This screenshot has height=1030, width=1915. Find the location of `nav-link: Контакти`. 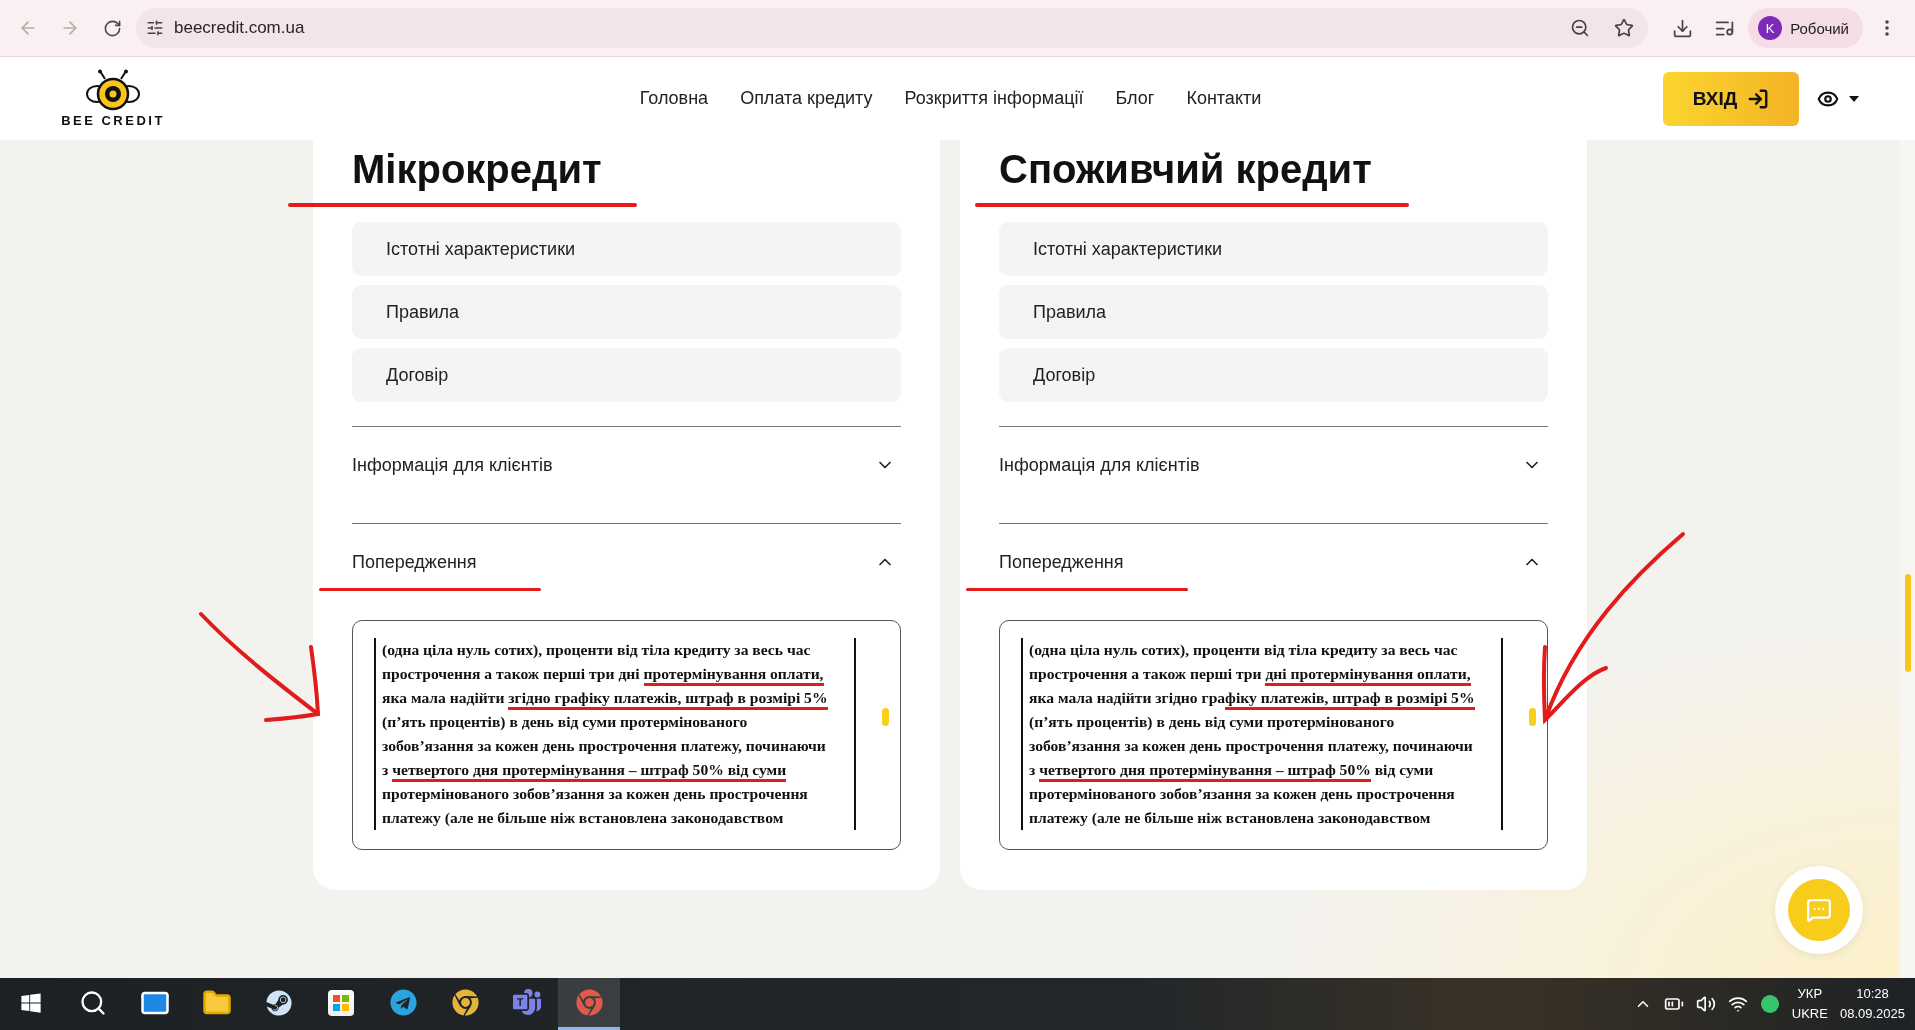

nav-link: Контакти is located at coordinates (1224, 98).